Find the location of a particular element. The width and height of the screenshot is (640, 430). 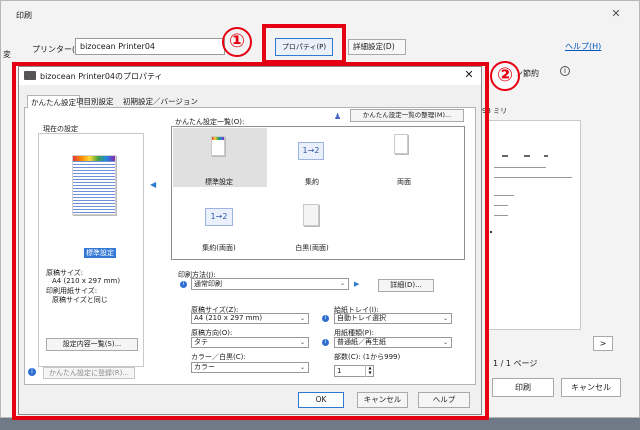

print-cancel-button: キャンセル is located at coordinates (591, 387).